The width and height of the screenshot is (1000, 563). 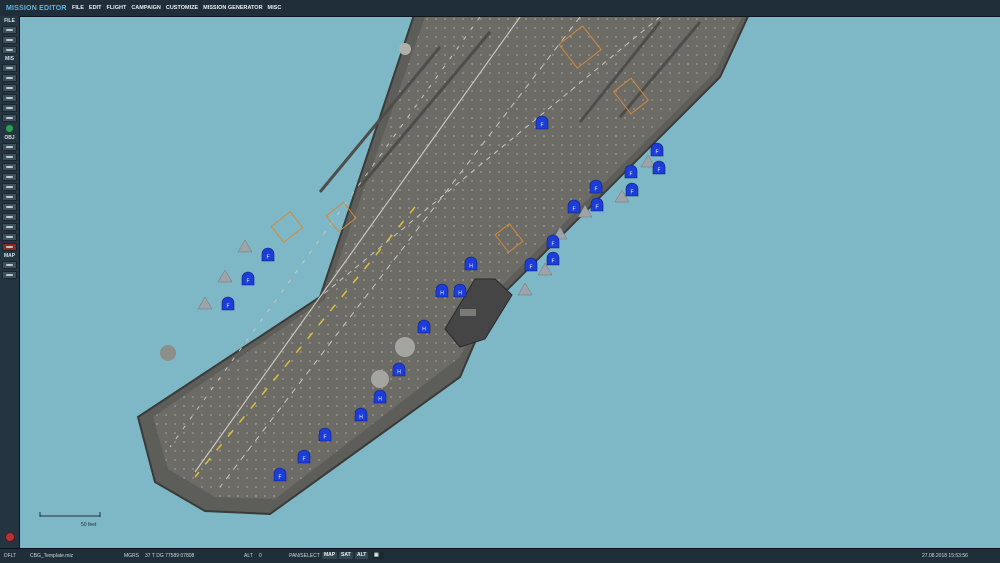 I want to click on check-button, so click(x=9, y=118).